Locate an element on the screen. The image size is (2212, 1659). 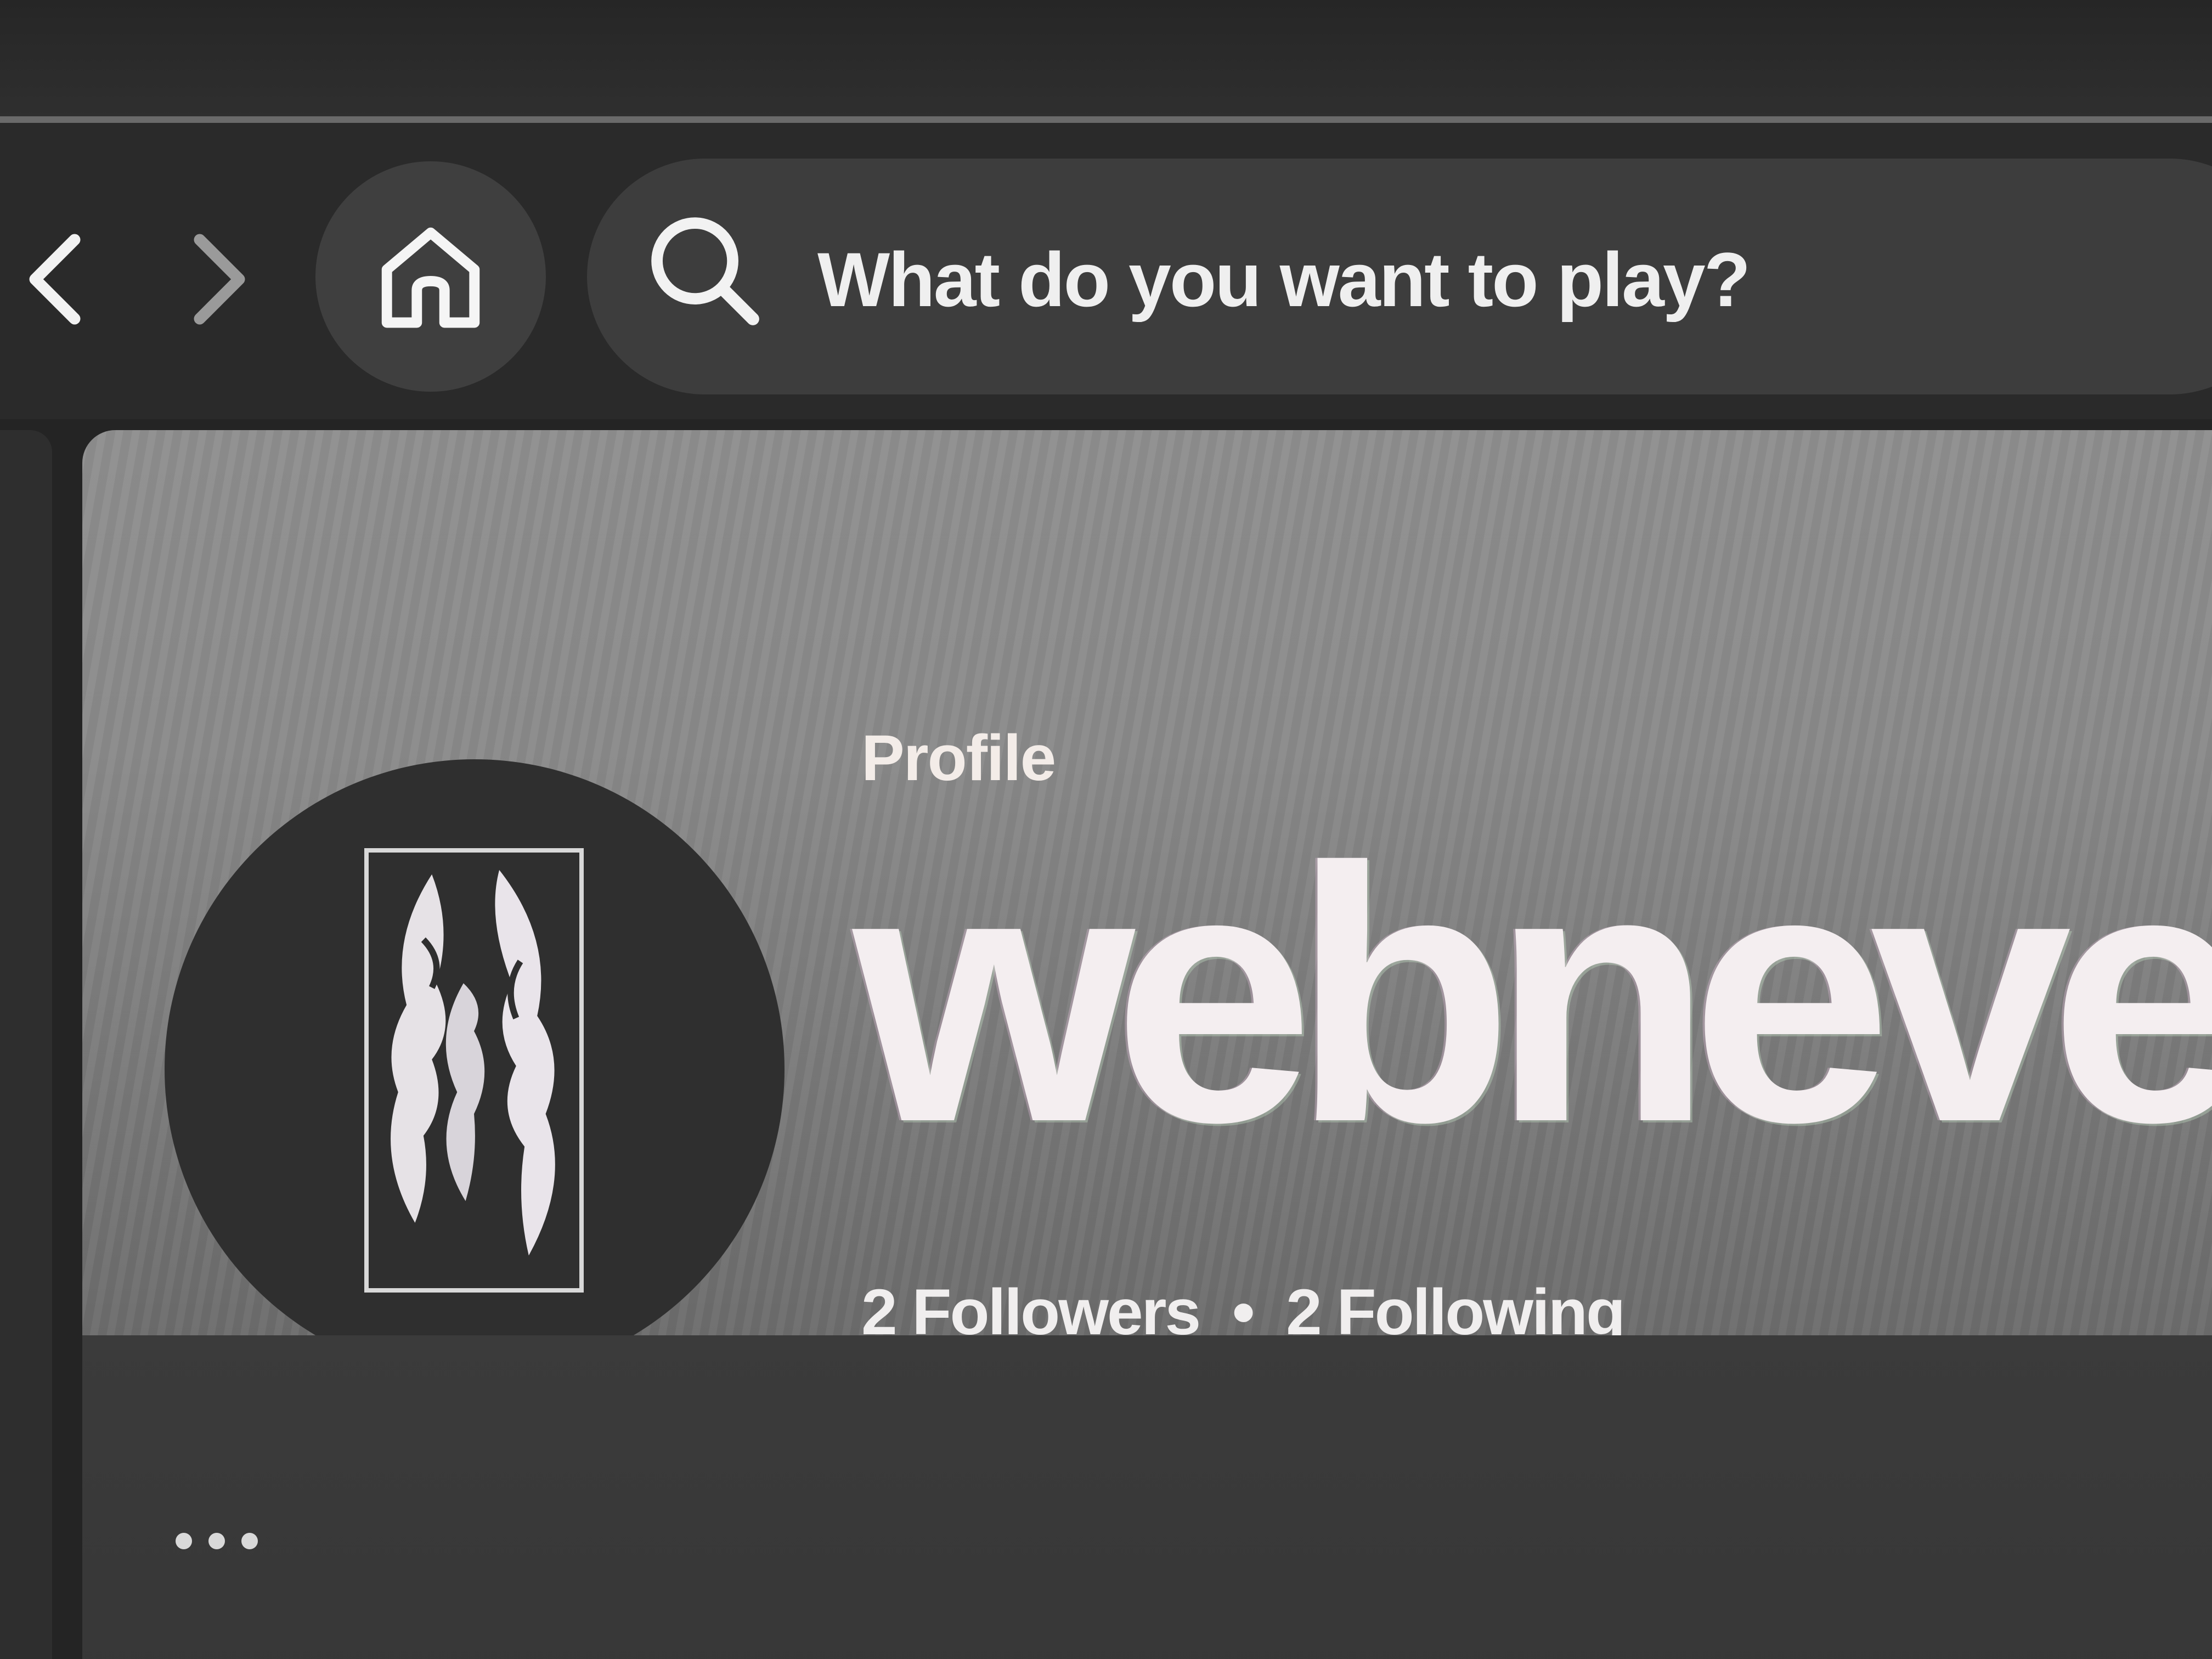
forward-button is located at coordinates (219, 279).